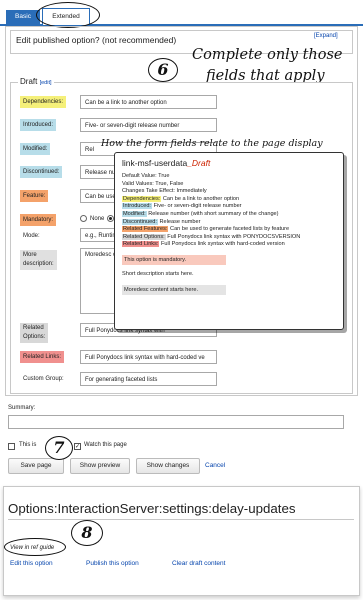 The image size is (363, 600). I want to click on show-preview-button: Show preview, so click(100, 466).